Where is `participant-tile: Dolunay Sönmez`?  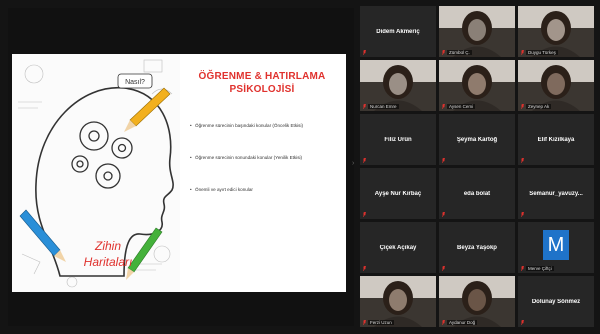 participant-tile: Dolunay Sönmez is located at coordinates (556, 301).